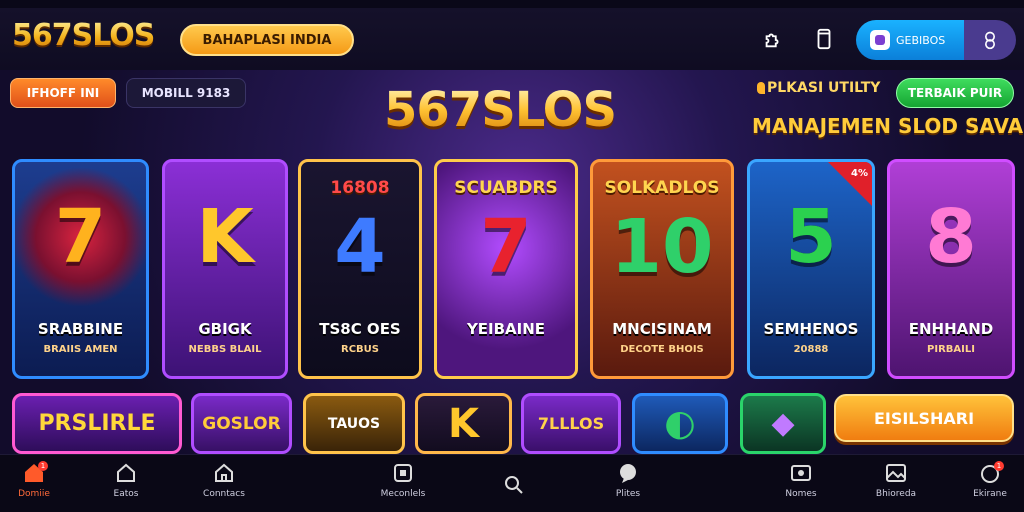 The image size is (1024, 512). Describe the element at coordinates (360, 247) in the screenshot. I see `game-symbol: 4` at that location.